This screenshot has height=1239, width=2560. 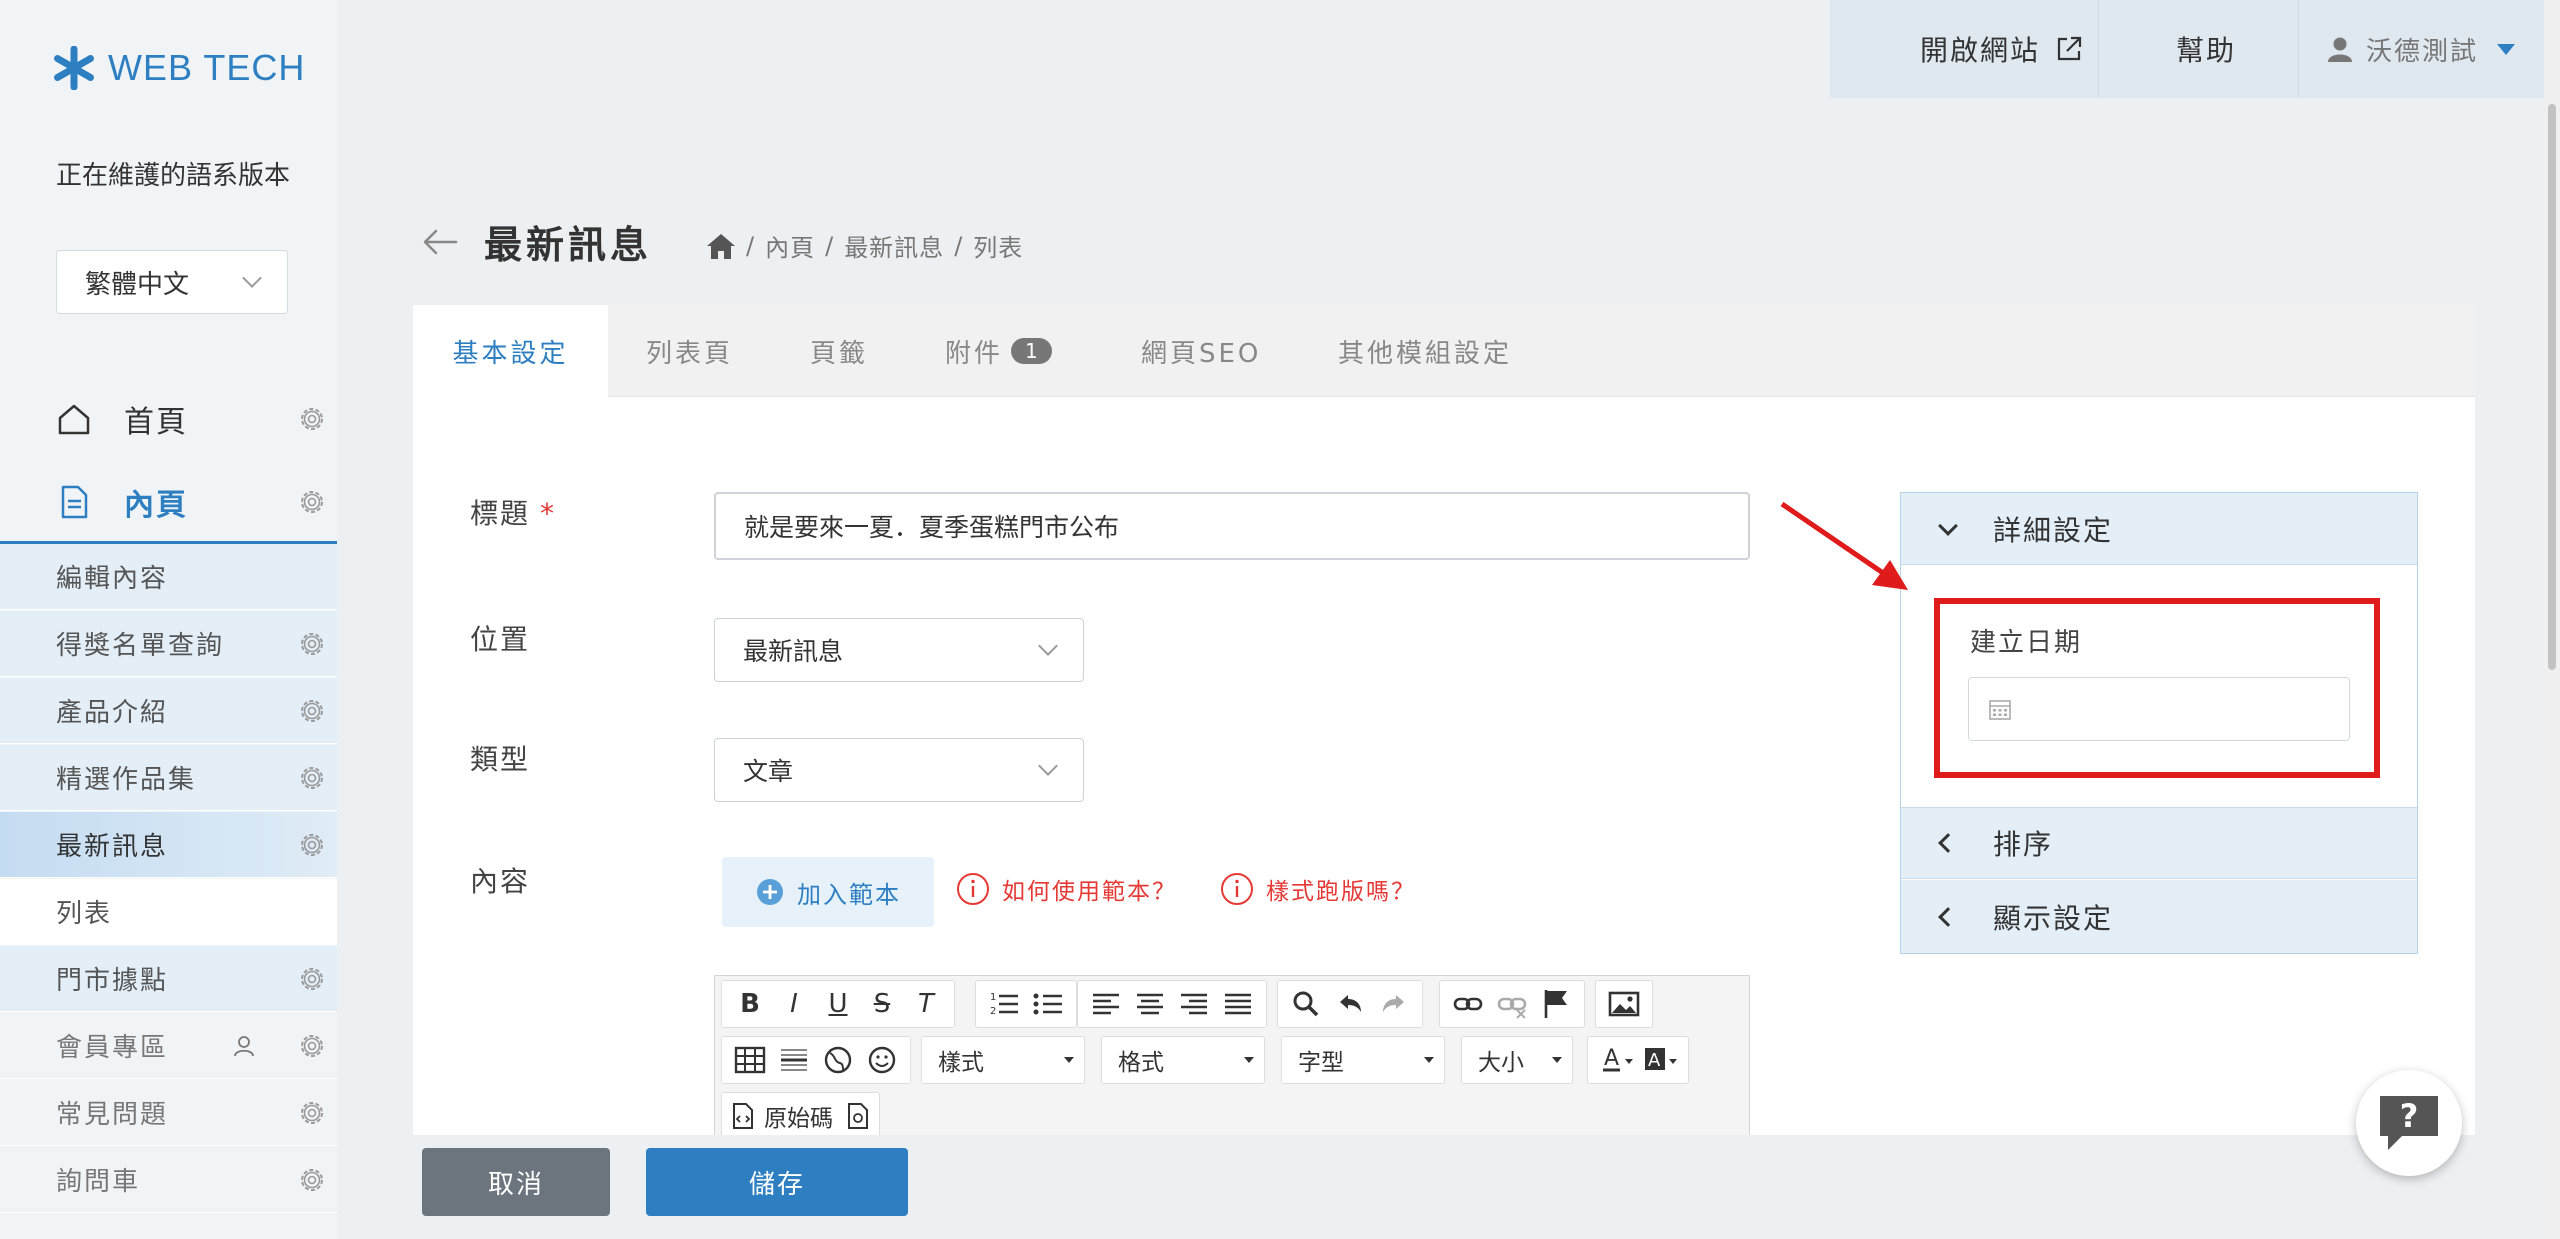 I want to click on align-right-icon, so click(x=1194, y=1004).